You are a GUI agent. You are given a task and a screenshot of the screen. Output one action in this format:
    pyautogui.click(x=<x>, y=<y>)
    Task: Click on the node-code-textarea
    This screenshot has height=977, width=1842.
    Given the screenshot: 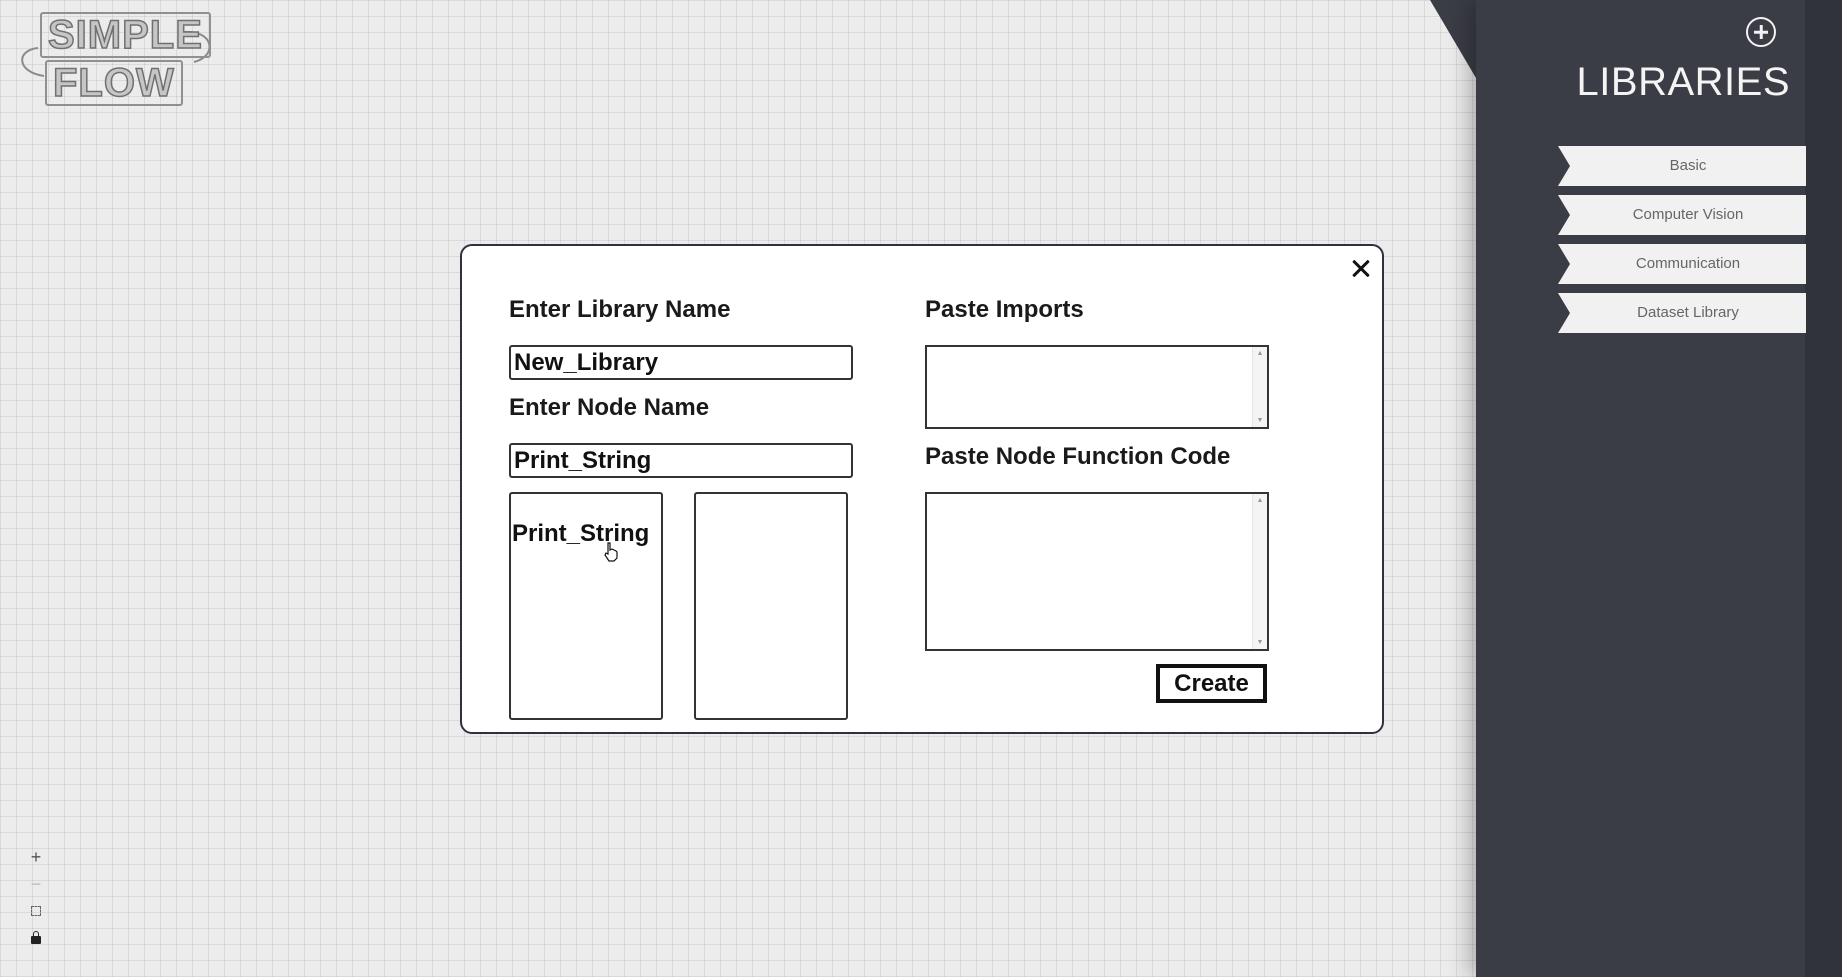 What is the action you would take?
    pyautogui.click(x=1097, y=571)
    